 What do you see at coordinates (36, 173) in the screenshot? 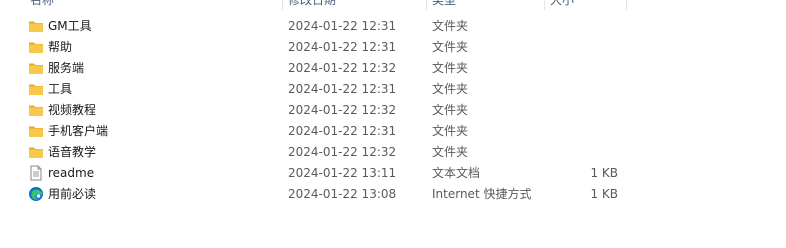
I see `text-document-icon` at bounding box center [36, 173].